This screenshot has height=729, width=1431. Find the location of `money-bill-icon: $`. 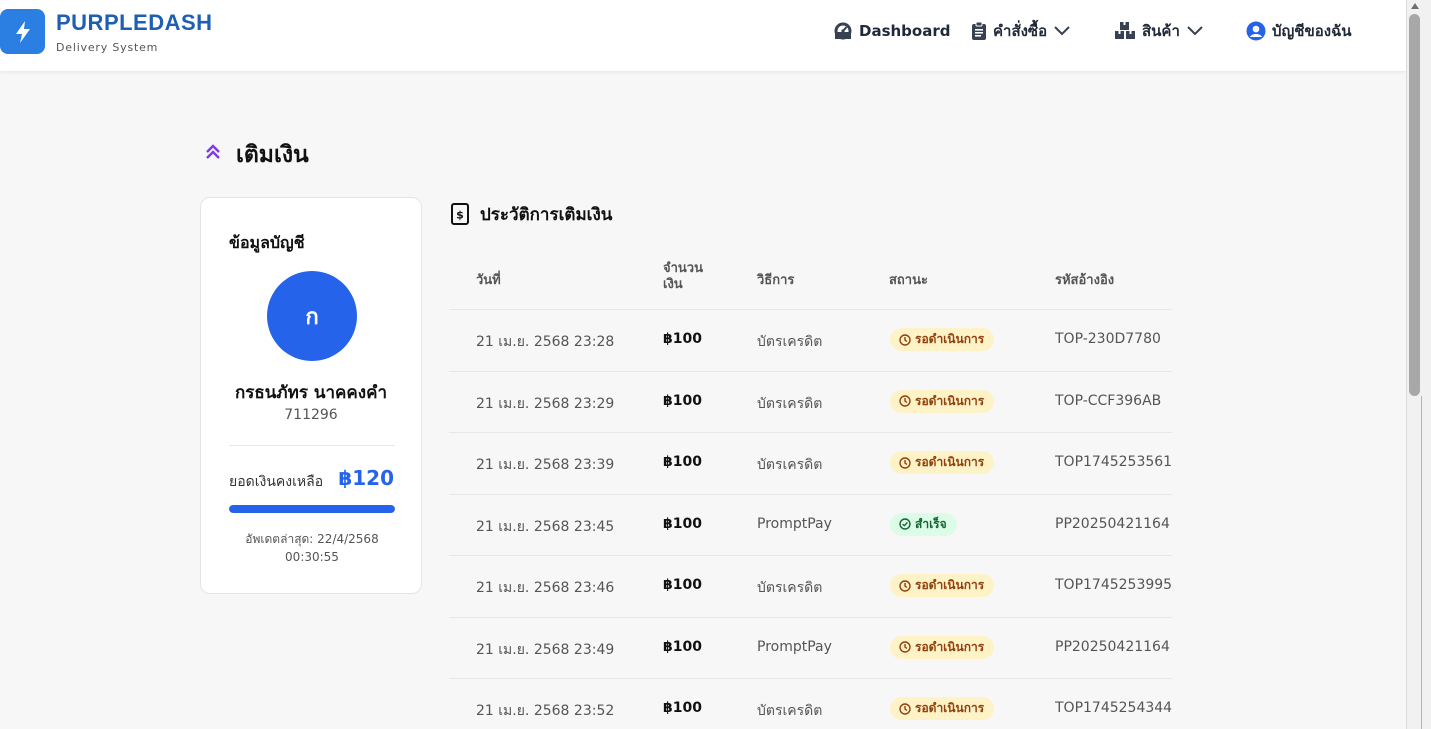

money-bill-icon: $ is located at coordinates (460, 216).